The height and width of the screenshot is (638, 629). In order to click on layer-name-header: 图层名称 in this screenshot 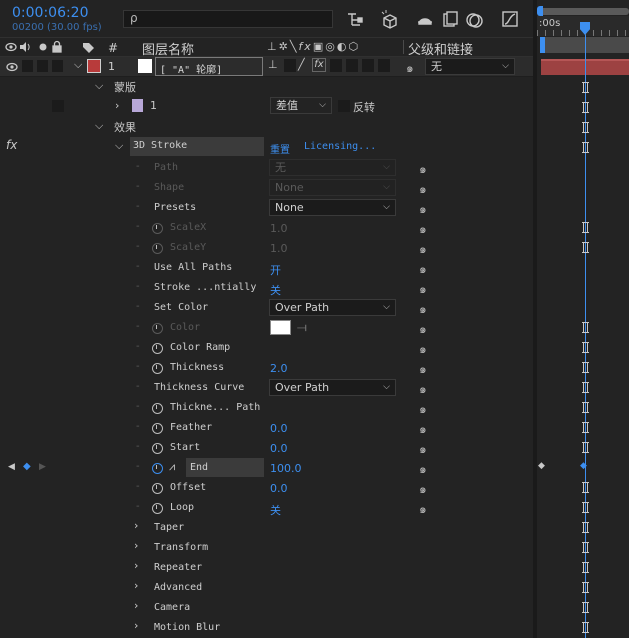, I will do `click(168, 48)`.